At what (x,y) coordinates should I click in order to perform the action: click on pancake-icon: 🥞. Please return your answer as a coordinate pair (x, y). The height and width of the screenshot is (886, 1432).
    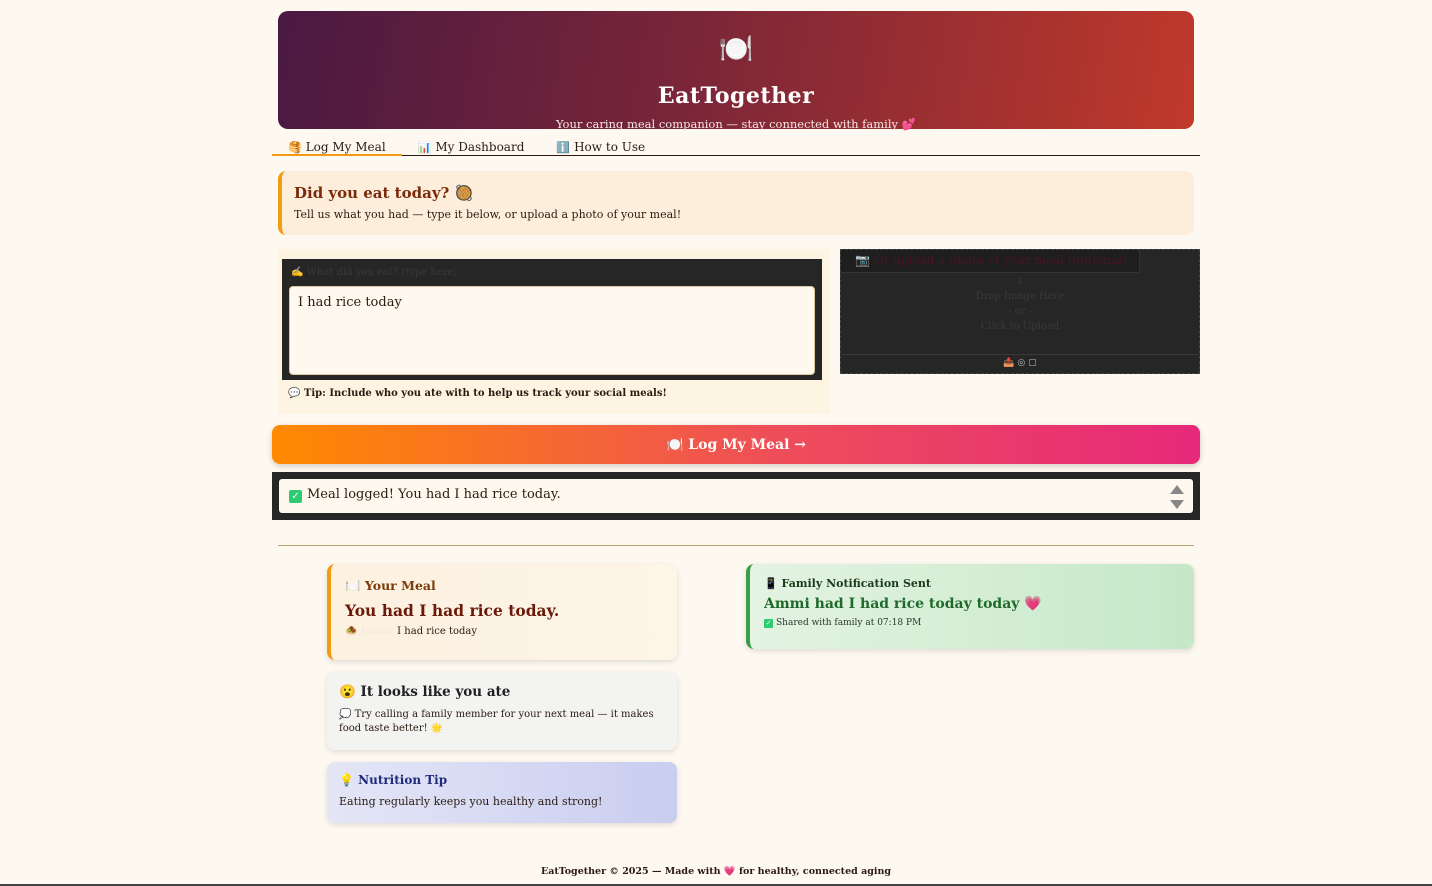
    Looking at the image, I should click on (295, 147).